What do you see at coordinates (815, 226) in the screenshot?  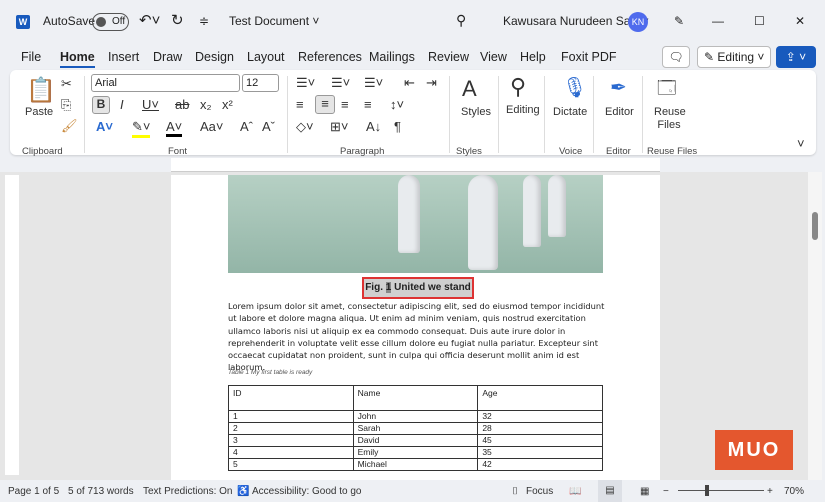 I see `scrollbar-thumb` at bounding box center [815, 226].